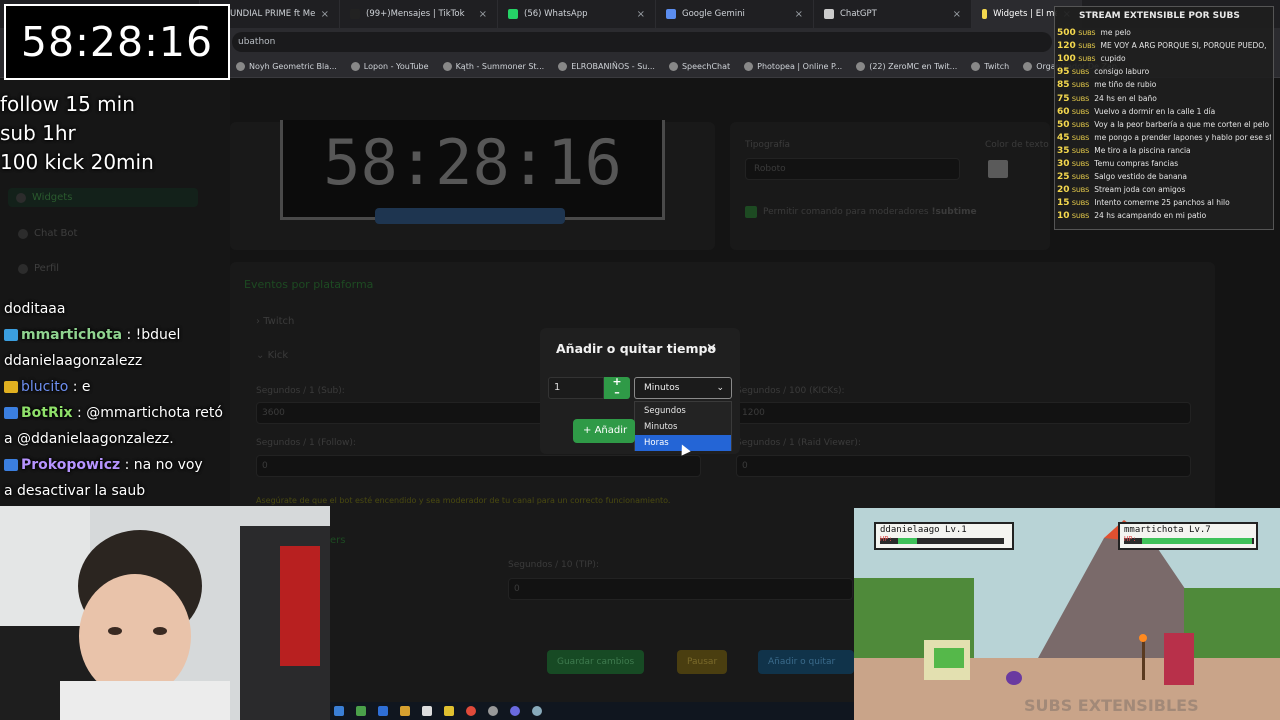  Describe the element at coordinates (1164, 33) in the screenshot. I see `sub-goal-row: 500 SUBS me pelo` at that location.